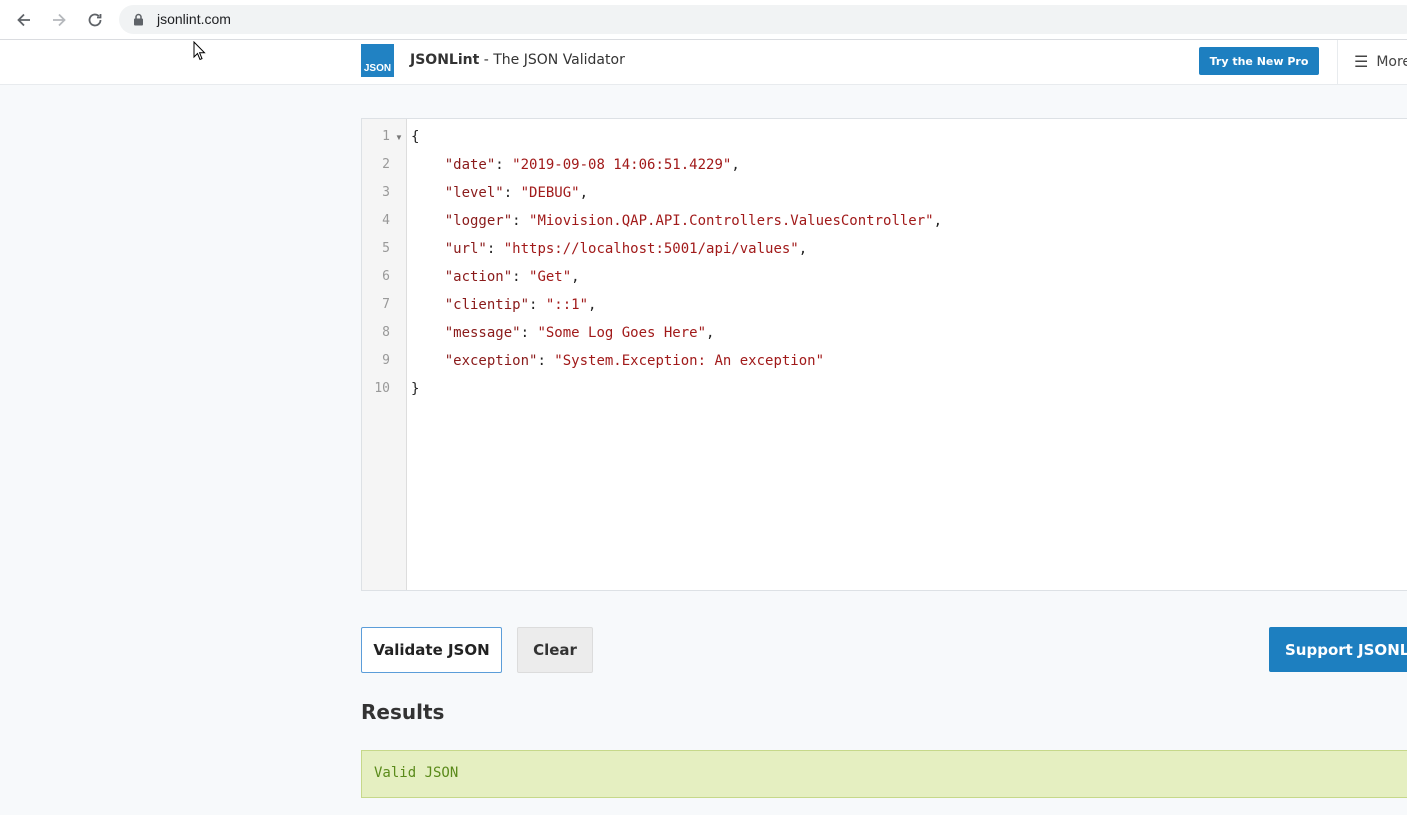  What do you see at coordinates (651, 249) in the screenshot?
I see `json-value: "https://localhost:5001/api/values"` at bounding box center [651, 249].